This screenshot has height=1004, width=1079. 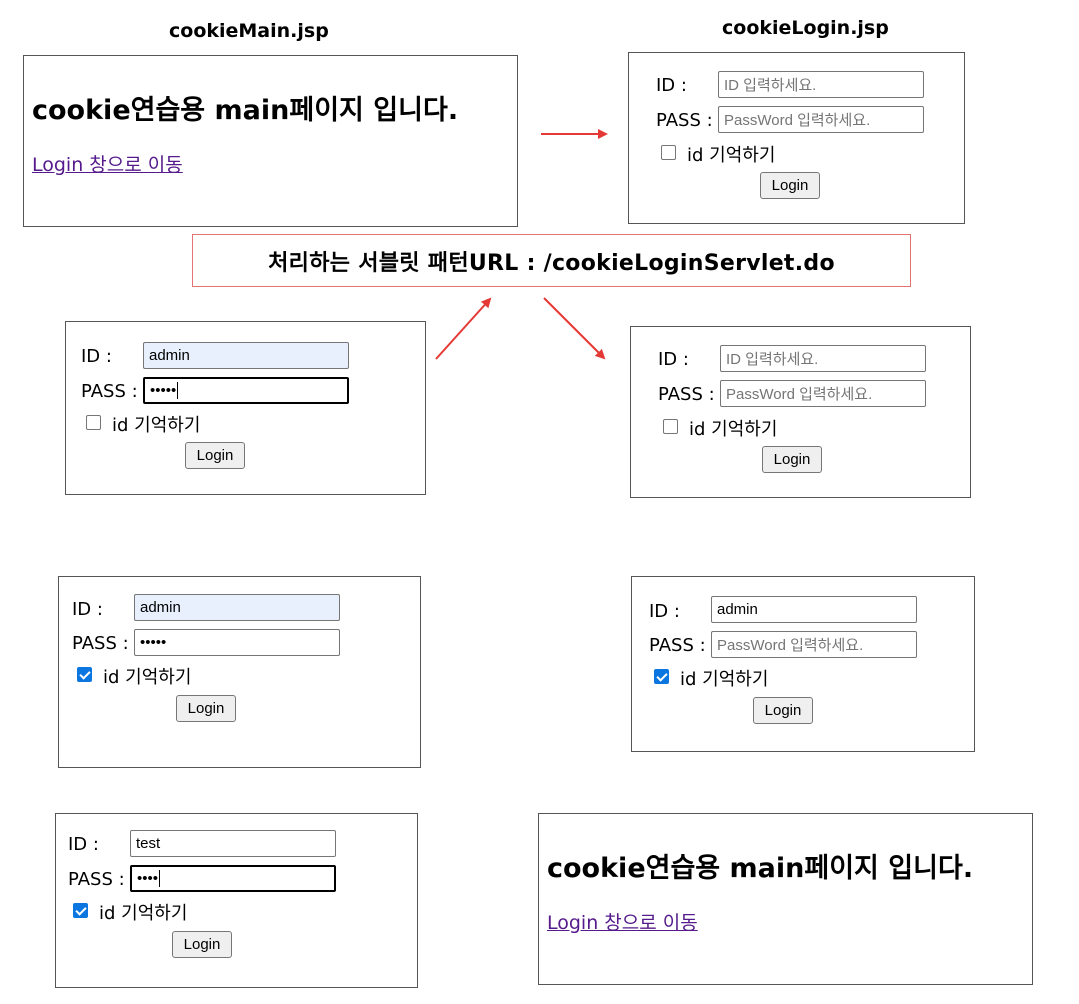 I want to click on flow-arrows, so click(x=521, y=244).